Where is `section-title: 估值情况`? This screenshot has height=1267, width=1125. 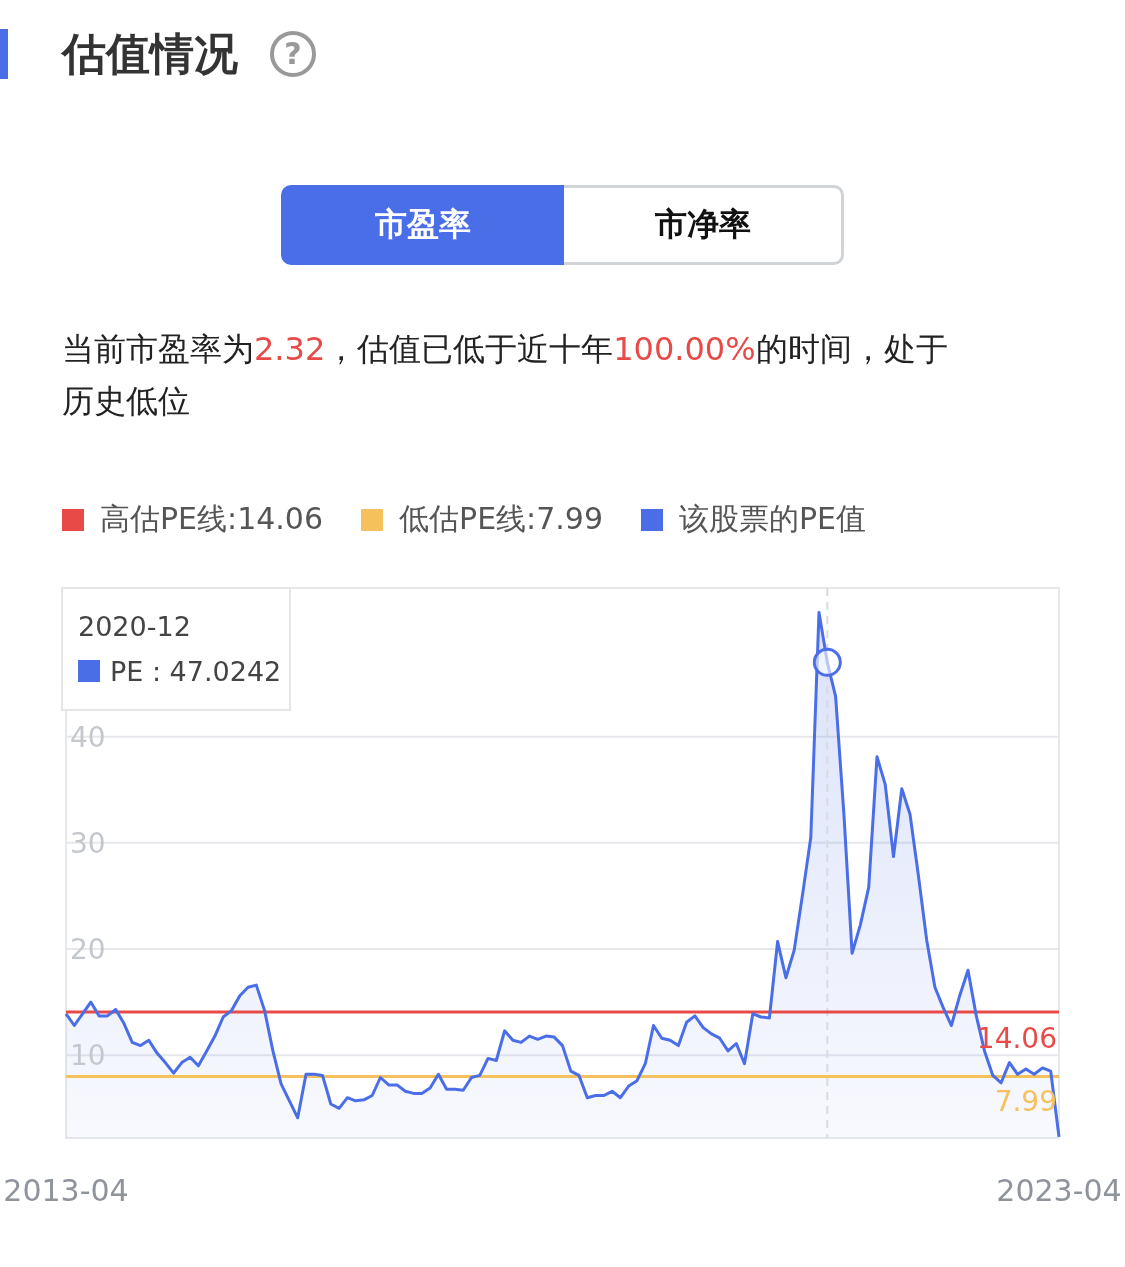 section-title: 估值情况 is located at coordinates (150, 53).